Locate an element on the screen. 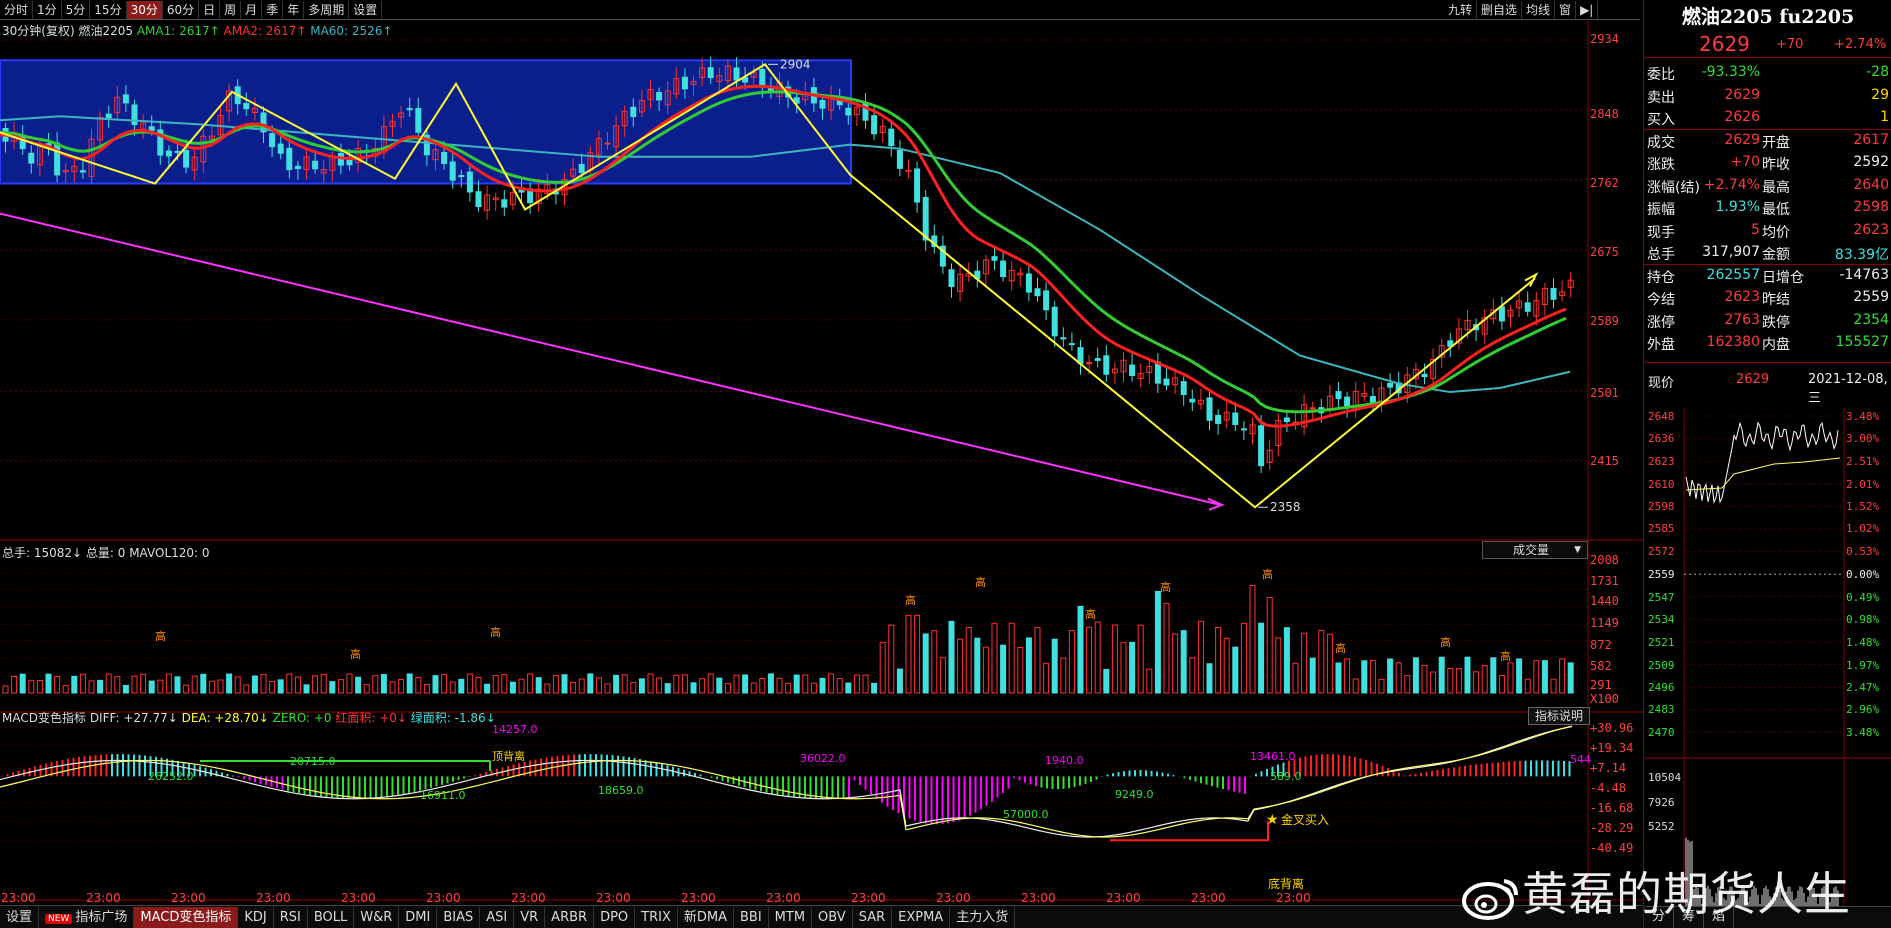 The image size is (1891, 928). quote-row: 涨跌 +70 昨收 2592 is located at coordinates (1767, 163).